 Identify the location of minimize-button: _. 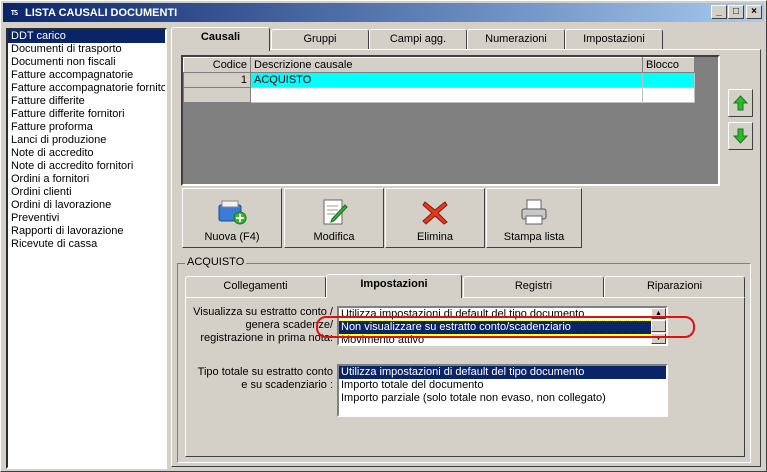
(719, 12).